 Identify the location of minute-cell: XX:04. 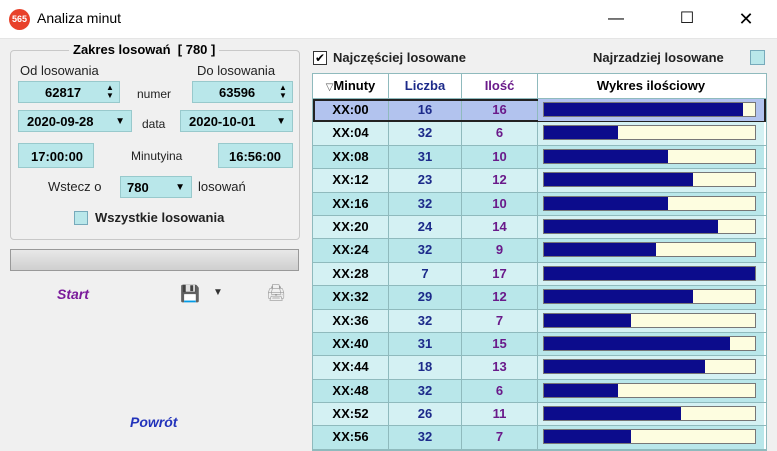
(351, 133).